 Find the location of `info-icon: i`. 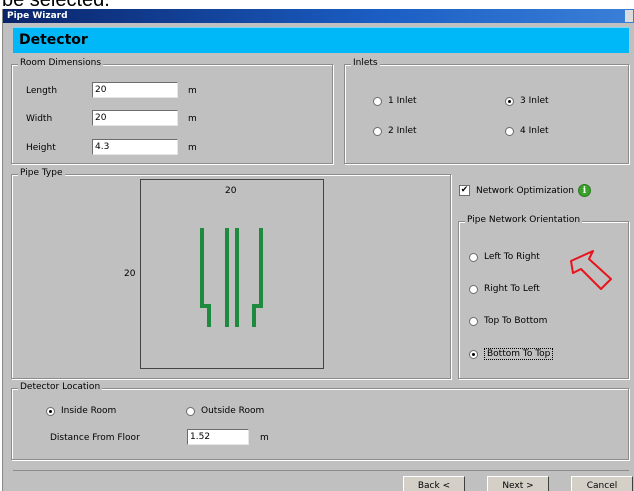

info-icon: i is located at coordinates (585, 190).